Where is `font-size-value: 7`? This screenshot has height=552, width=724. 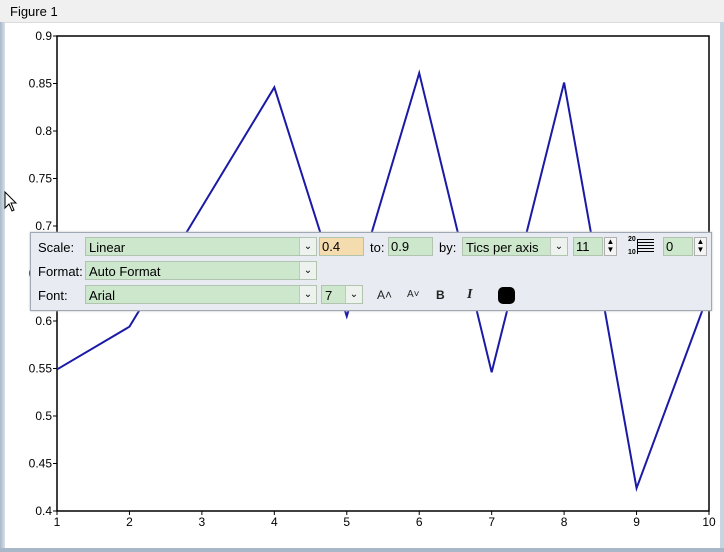
font-size-value: 7 is located at coordinates (329, 295).